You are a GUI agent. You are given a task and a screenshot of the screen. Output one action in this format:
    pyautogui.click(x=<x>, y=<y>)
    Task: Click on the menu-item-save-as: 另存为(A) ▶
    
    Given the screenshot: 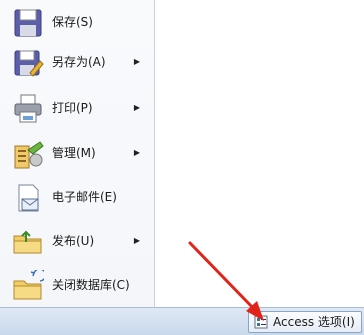 What is the action you would take?
    pyautogui.click(x=77, y=62)
    